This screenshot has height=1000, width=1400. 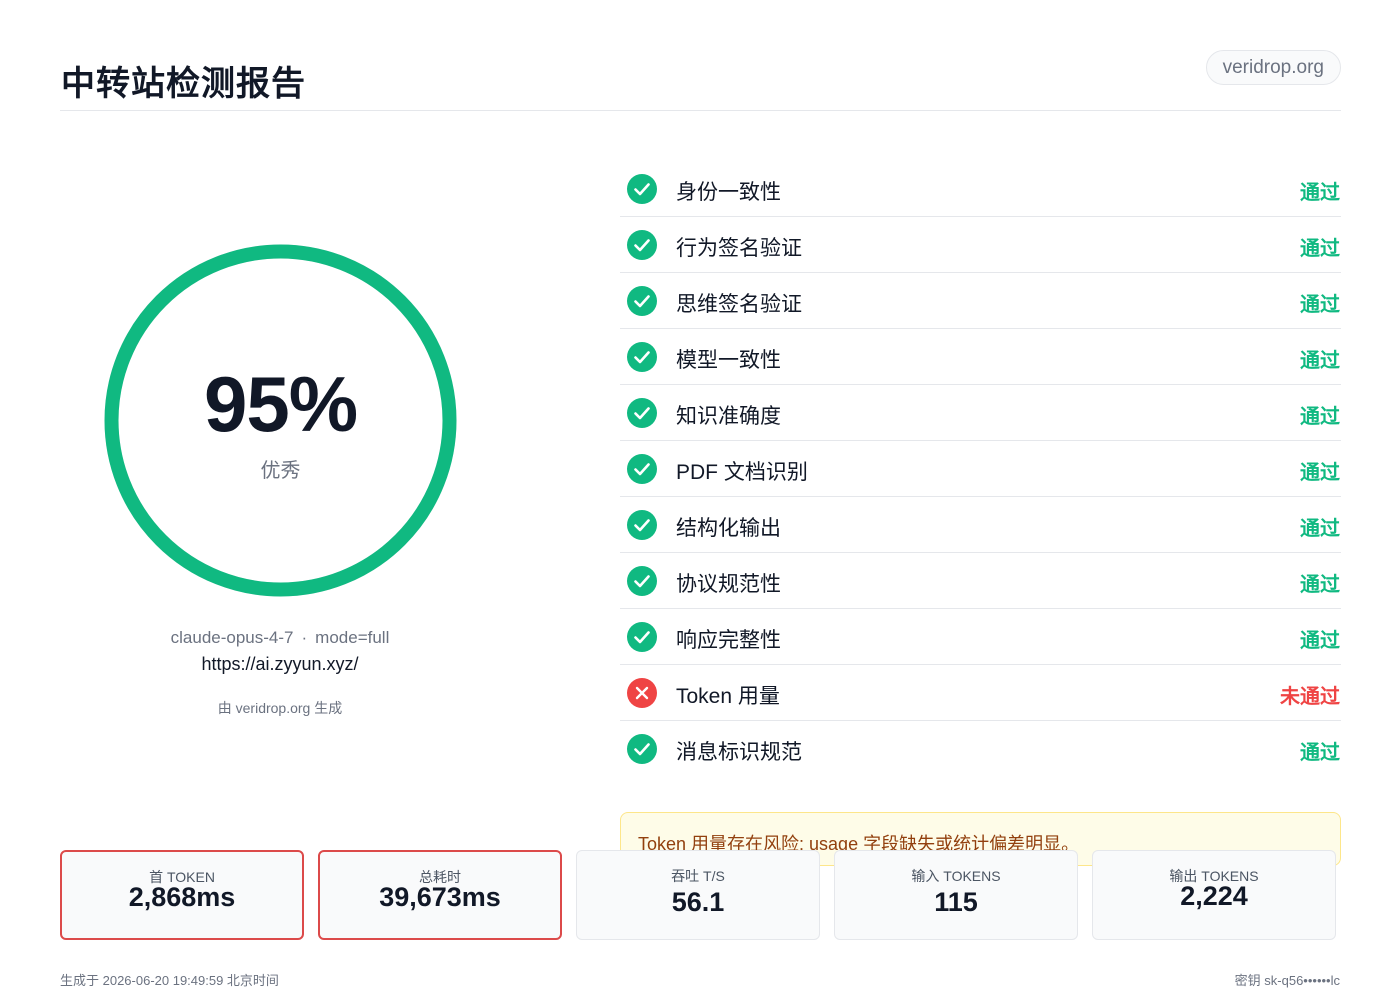 What do you see at coordinates (742, 472) in the screenshot?
I see `check-label: PDF 文档识别` at bounding box center [742, 472].